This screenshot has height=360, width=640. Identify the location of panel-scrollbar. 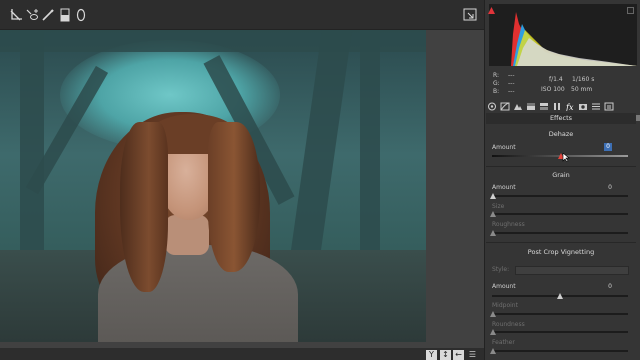
(638, 118).